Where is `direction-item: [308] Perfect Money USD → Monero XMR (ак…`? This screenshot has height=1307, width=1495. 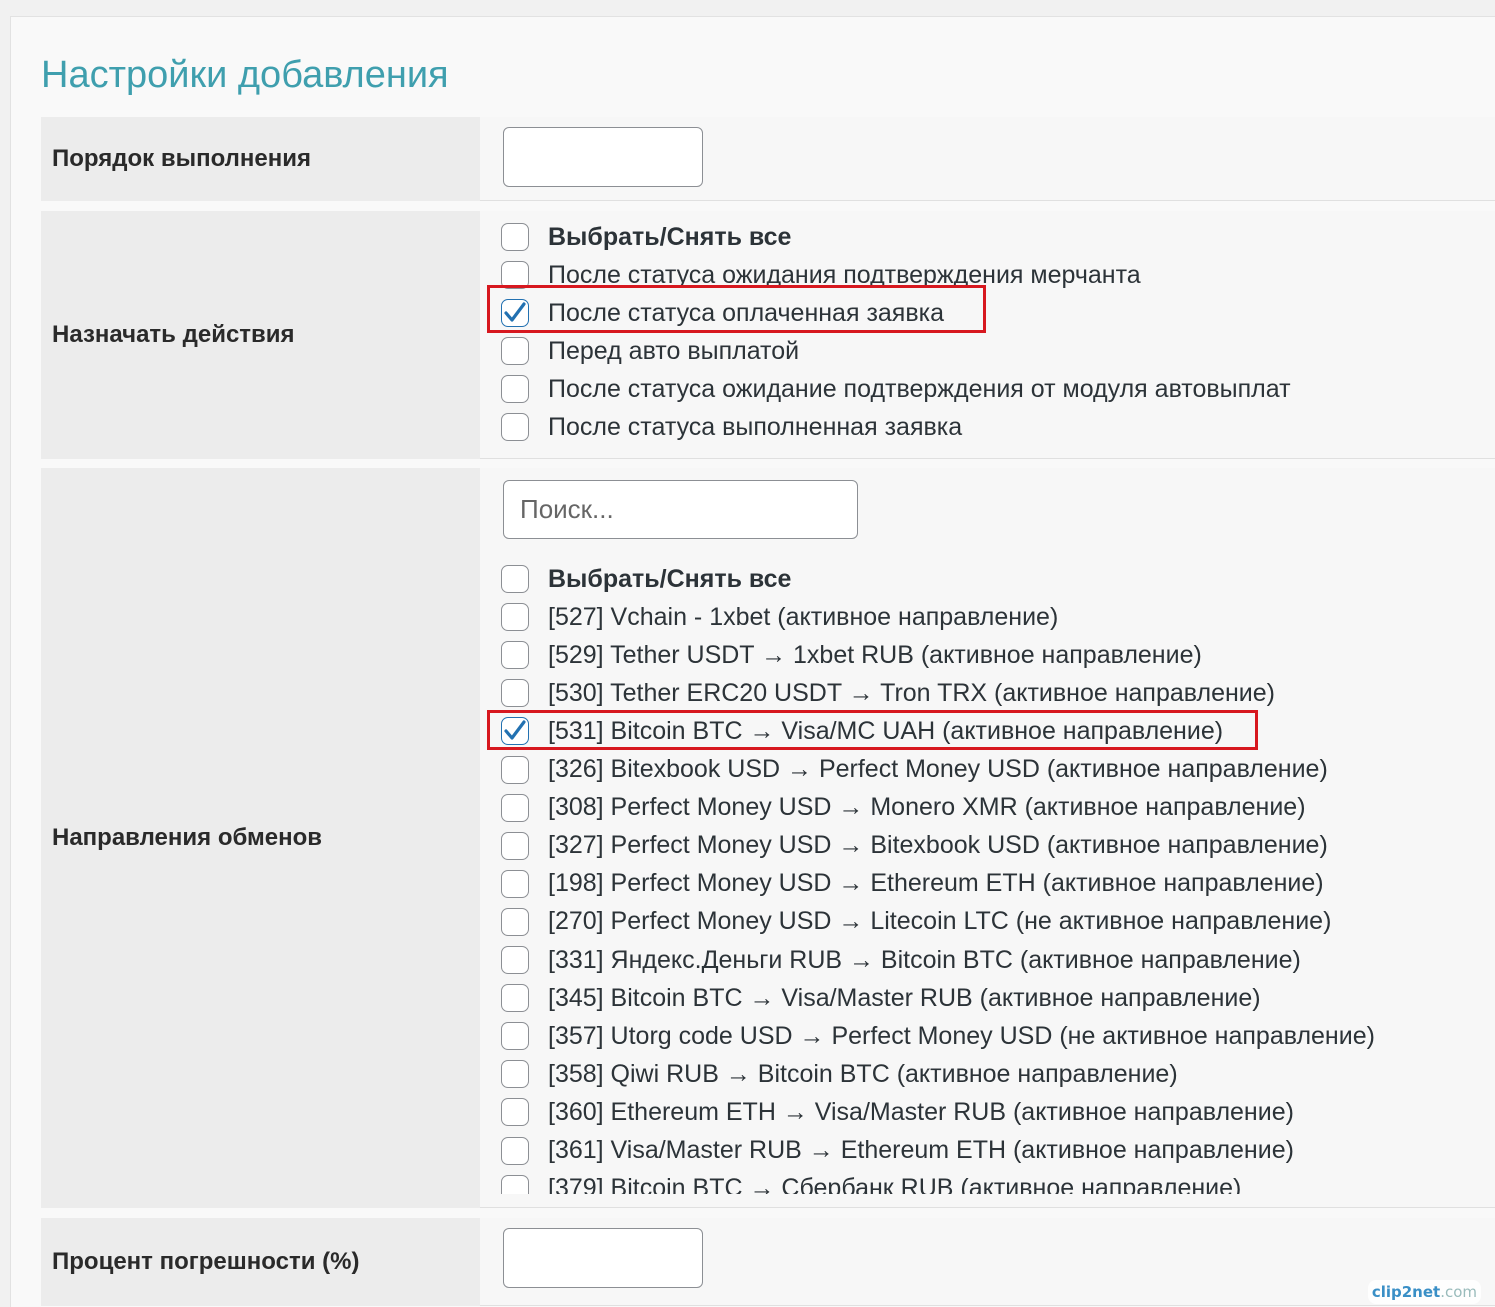
direction-item: [308] Perfect Money USD → Monero XMR (ак… is located at coordinates (903, 808).